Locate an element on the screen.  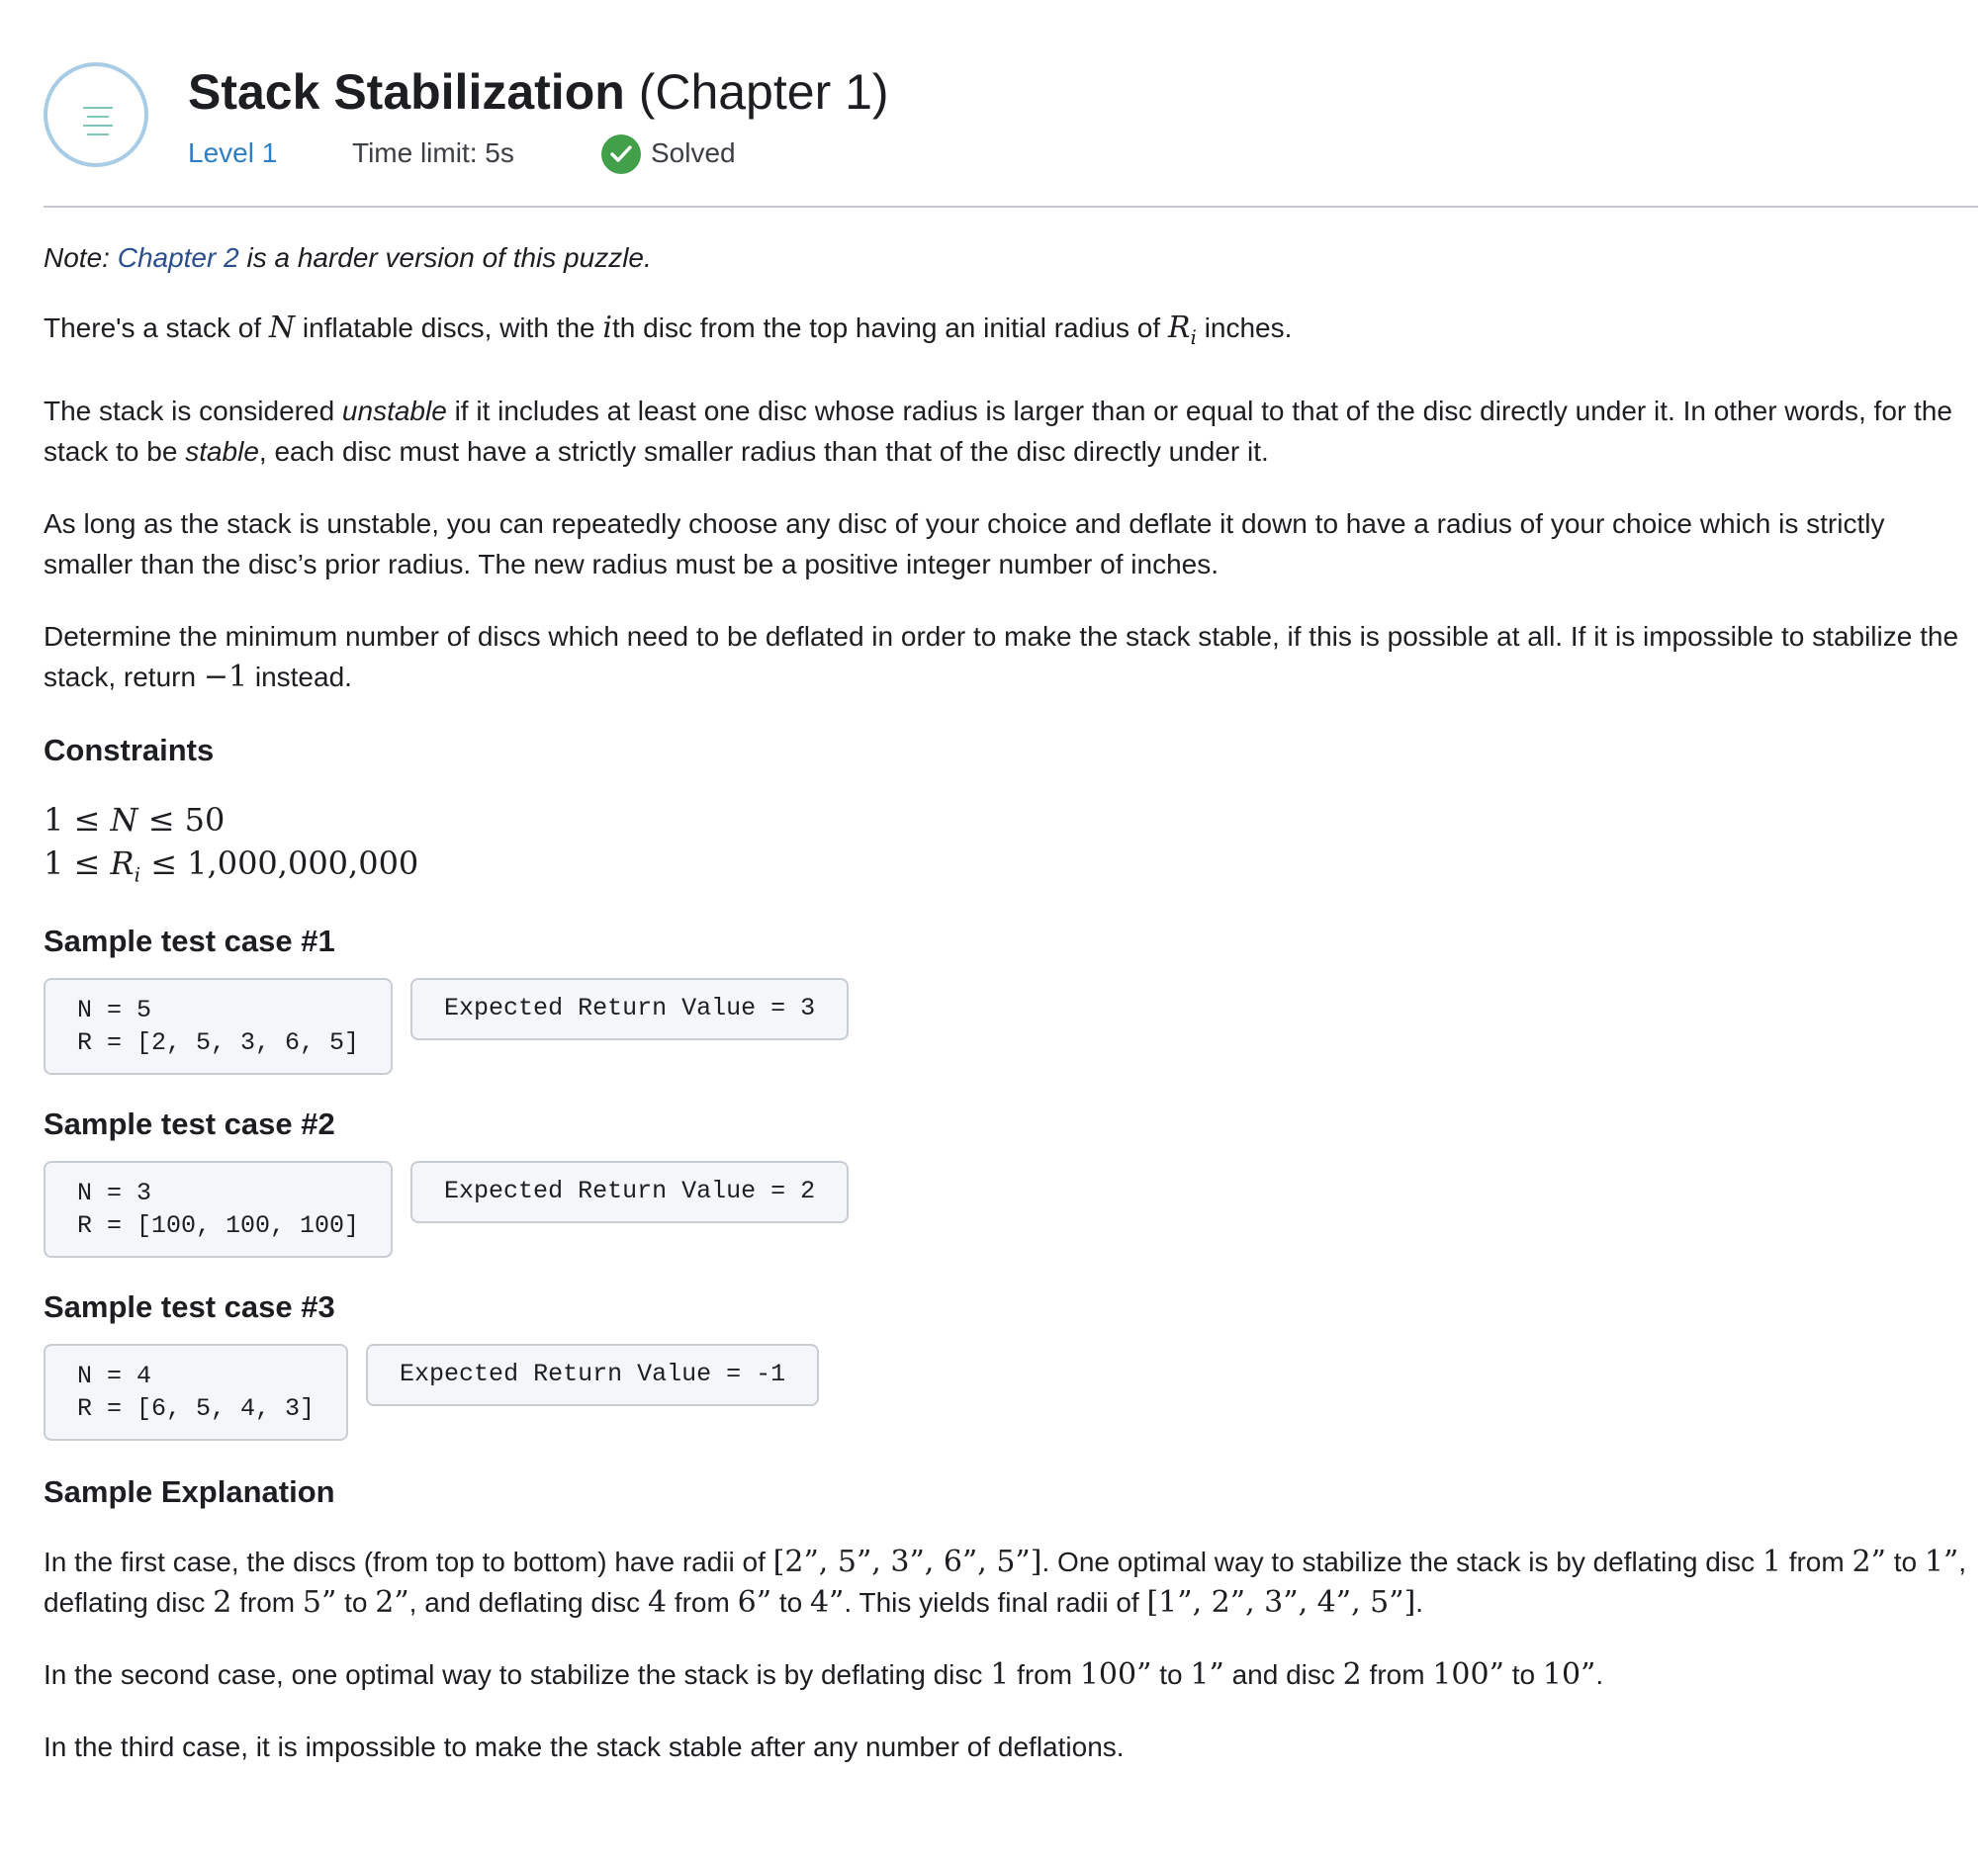
status-badge: Solved is located at coordinates (693, 152).